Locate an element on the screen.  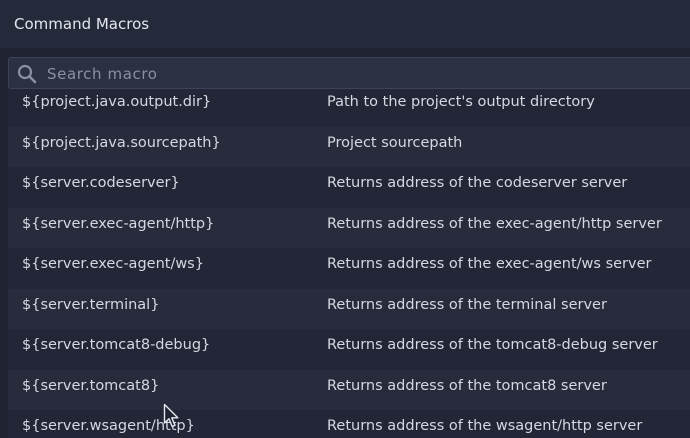
macro-description: Returns address of the codeserver server is located at coordinates (477, 183).